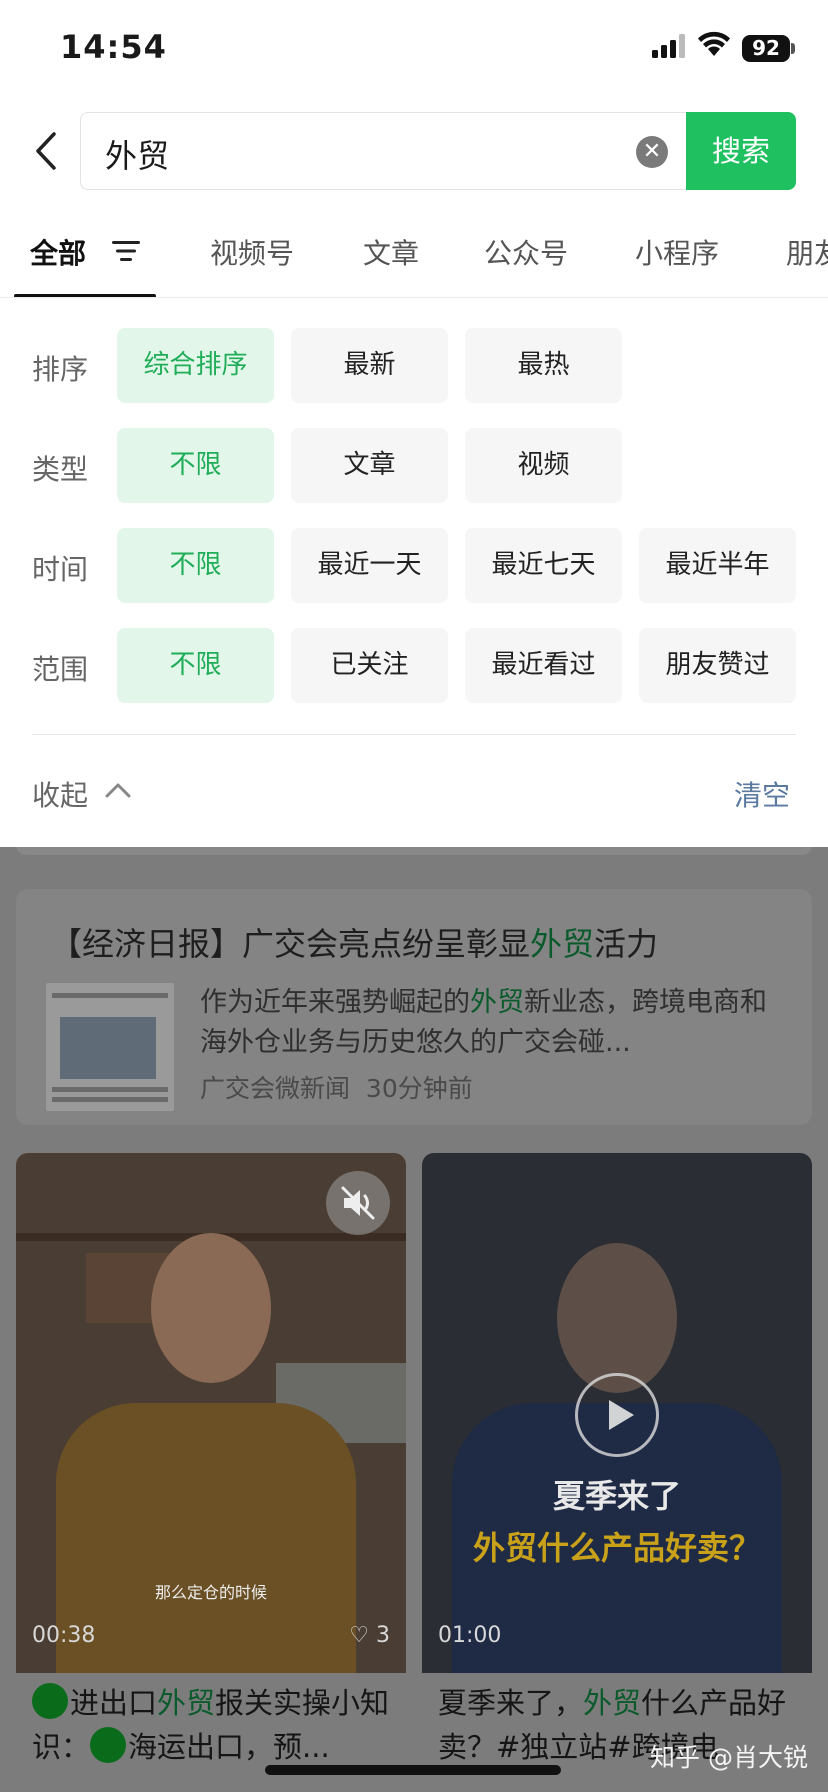  Describe the element at coordinates (543, 365) in the screenshot. I see `chip-sort-hottest: 最热` at that location.